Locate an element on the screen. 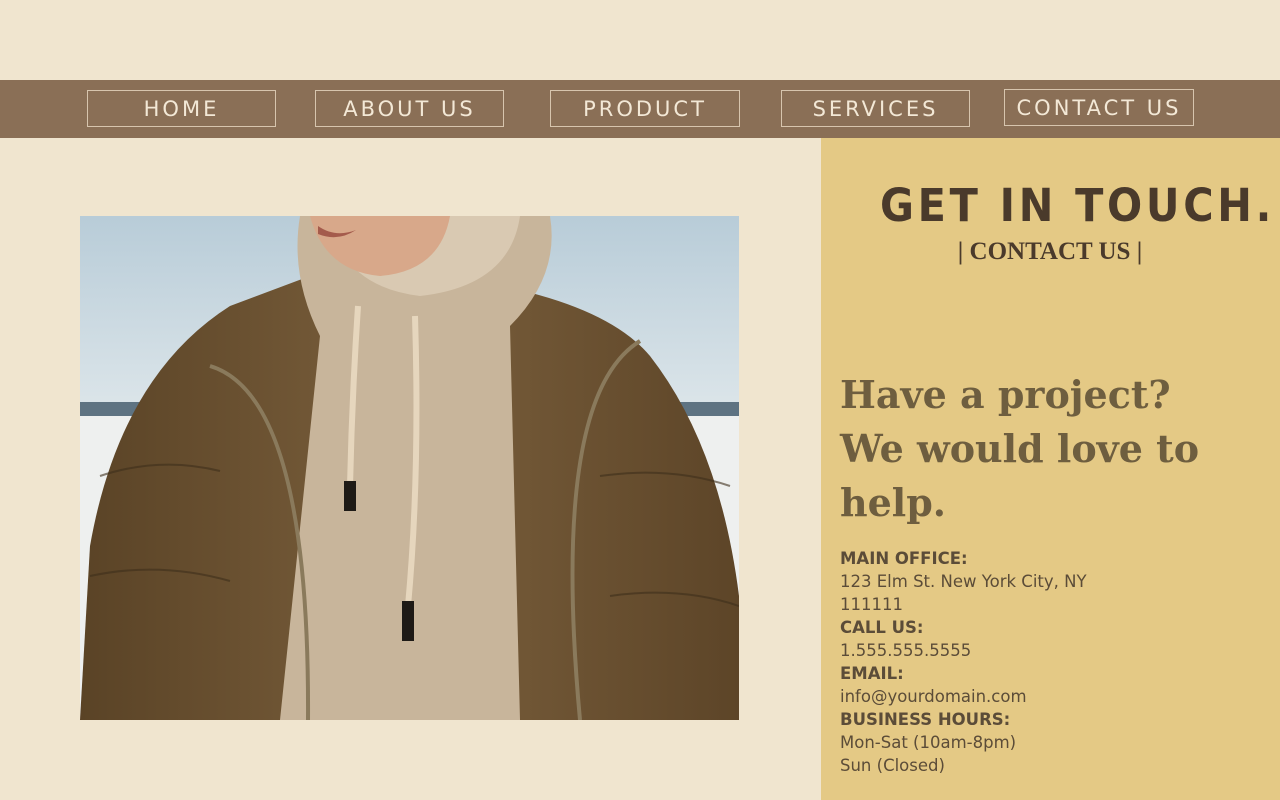  phone-number: 1.555.555.5555 is located at coordinates (1050, 650).